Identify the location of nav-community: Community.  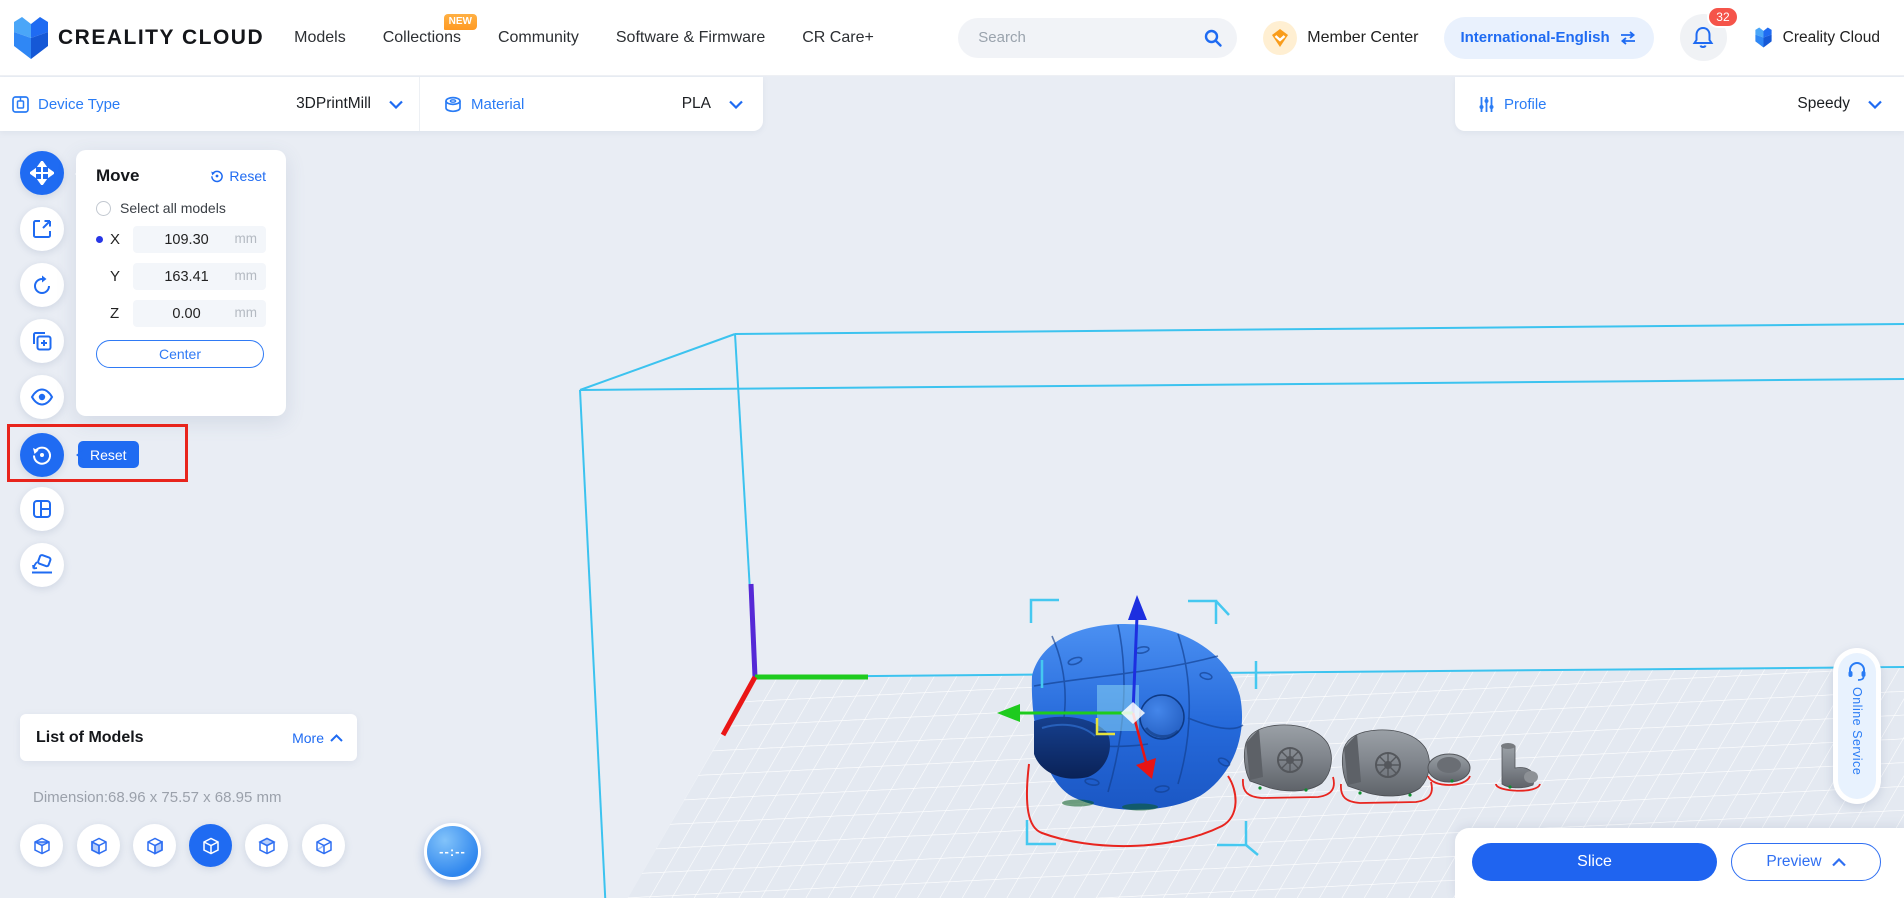
(538, 38).